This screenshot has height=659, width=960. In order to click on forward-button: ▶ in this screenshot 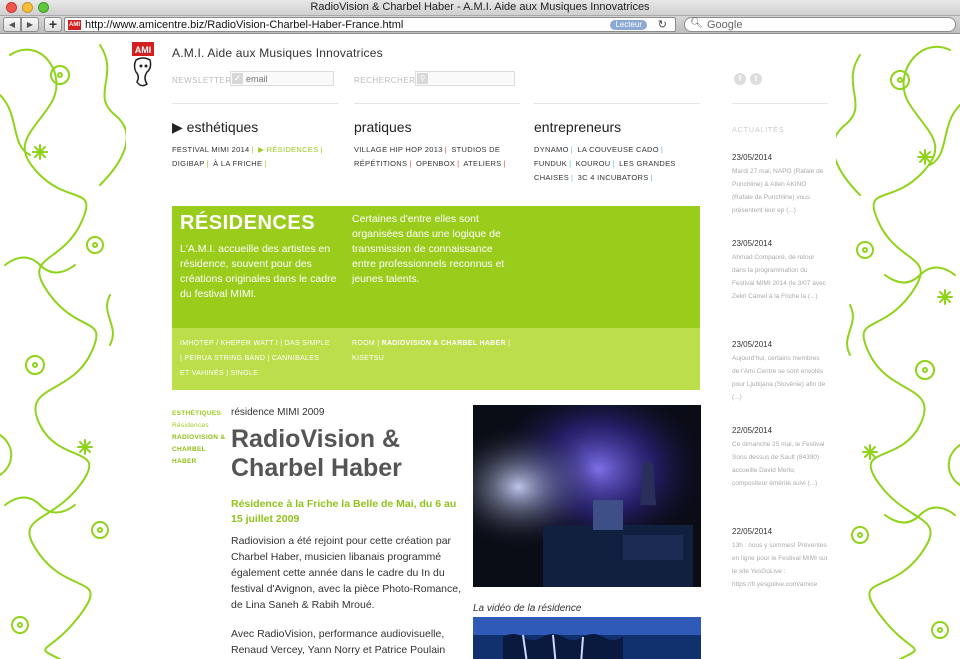, I will do `click(30, 24)`.